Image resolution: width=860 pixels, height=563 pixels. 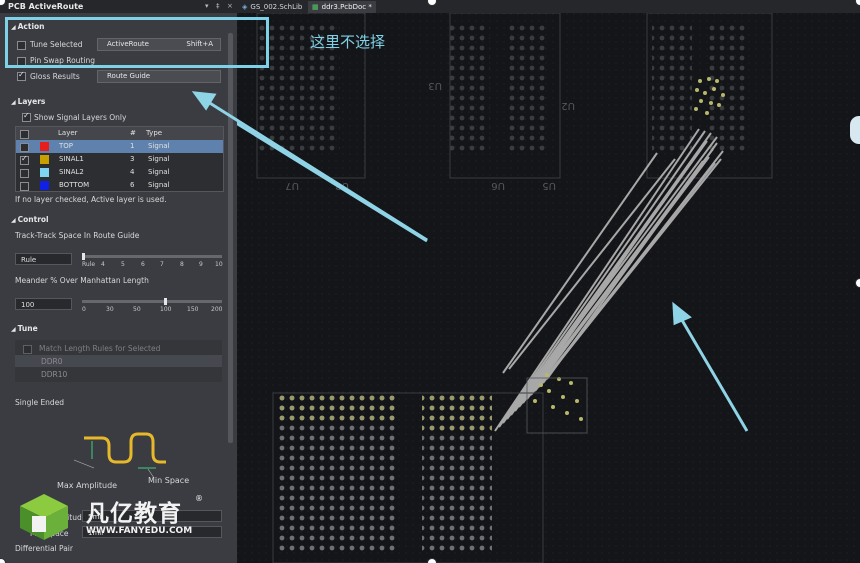 What do you see at coordinates (139, 531) in the screenshot?
I see `fanyedu-url: WWW.FANYEDU.COM` at bounding box center [139, 531].